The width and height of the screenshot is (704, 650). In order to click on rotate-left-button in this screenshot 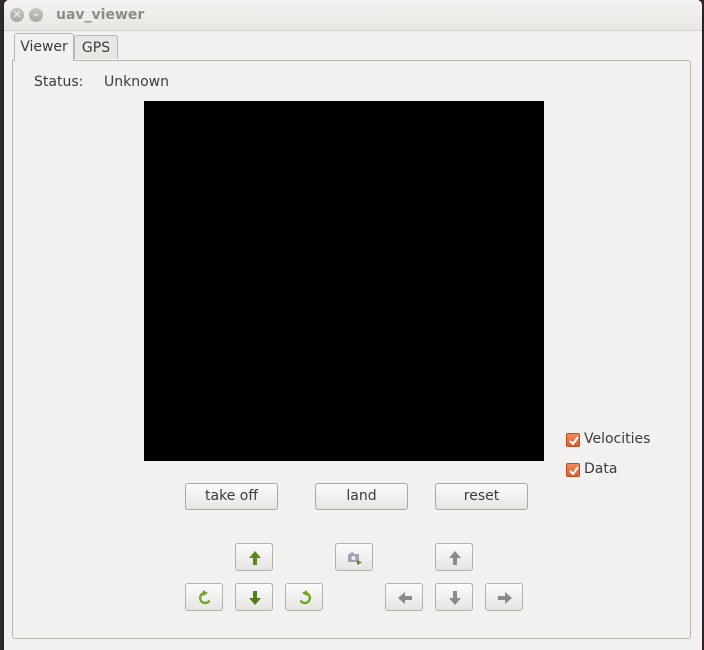, I will do `click(204, 597)`.